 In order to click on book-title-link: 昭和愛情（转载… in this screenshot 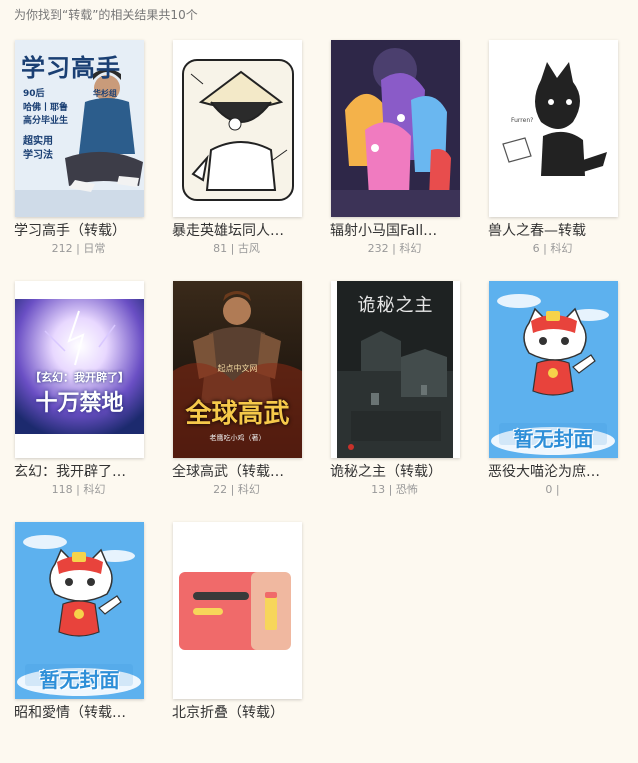, I will do `click(84, 713)`.